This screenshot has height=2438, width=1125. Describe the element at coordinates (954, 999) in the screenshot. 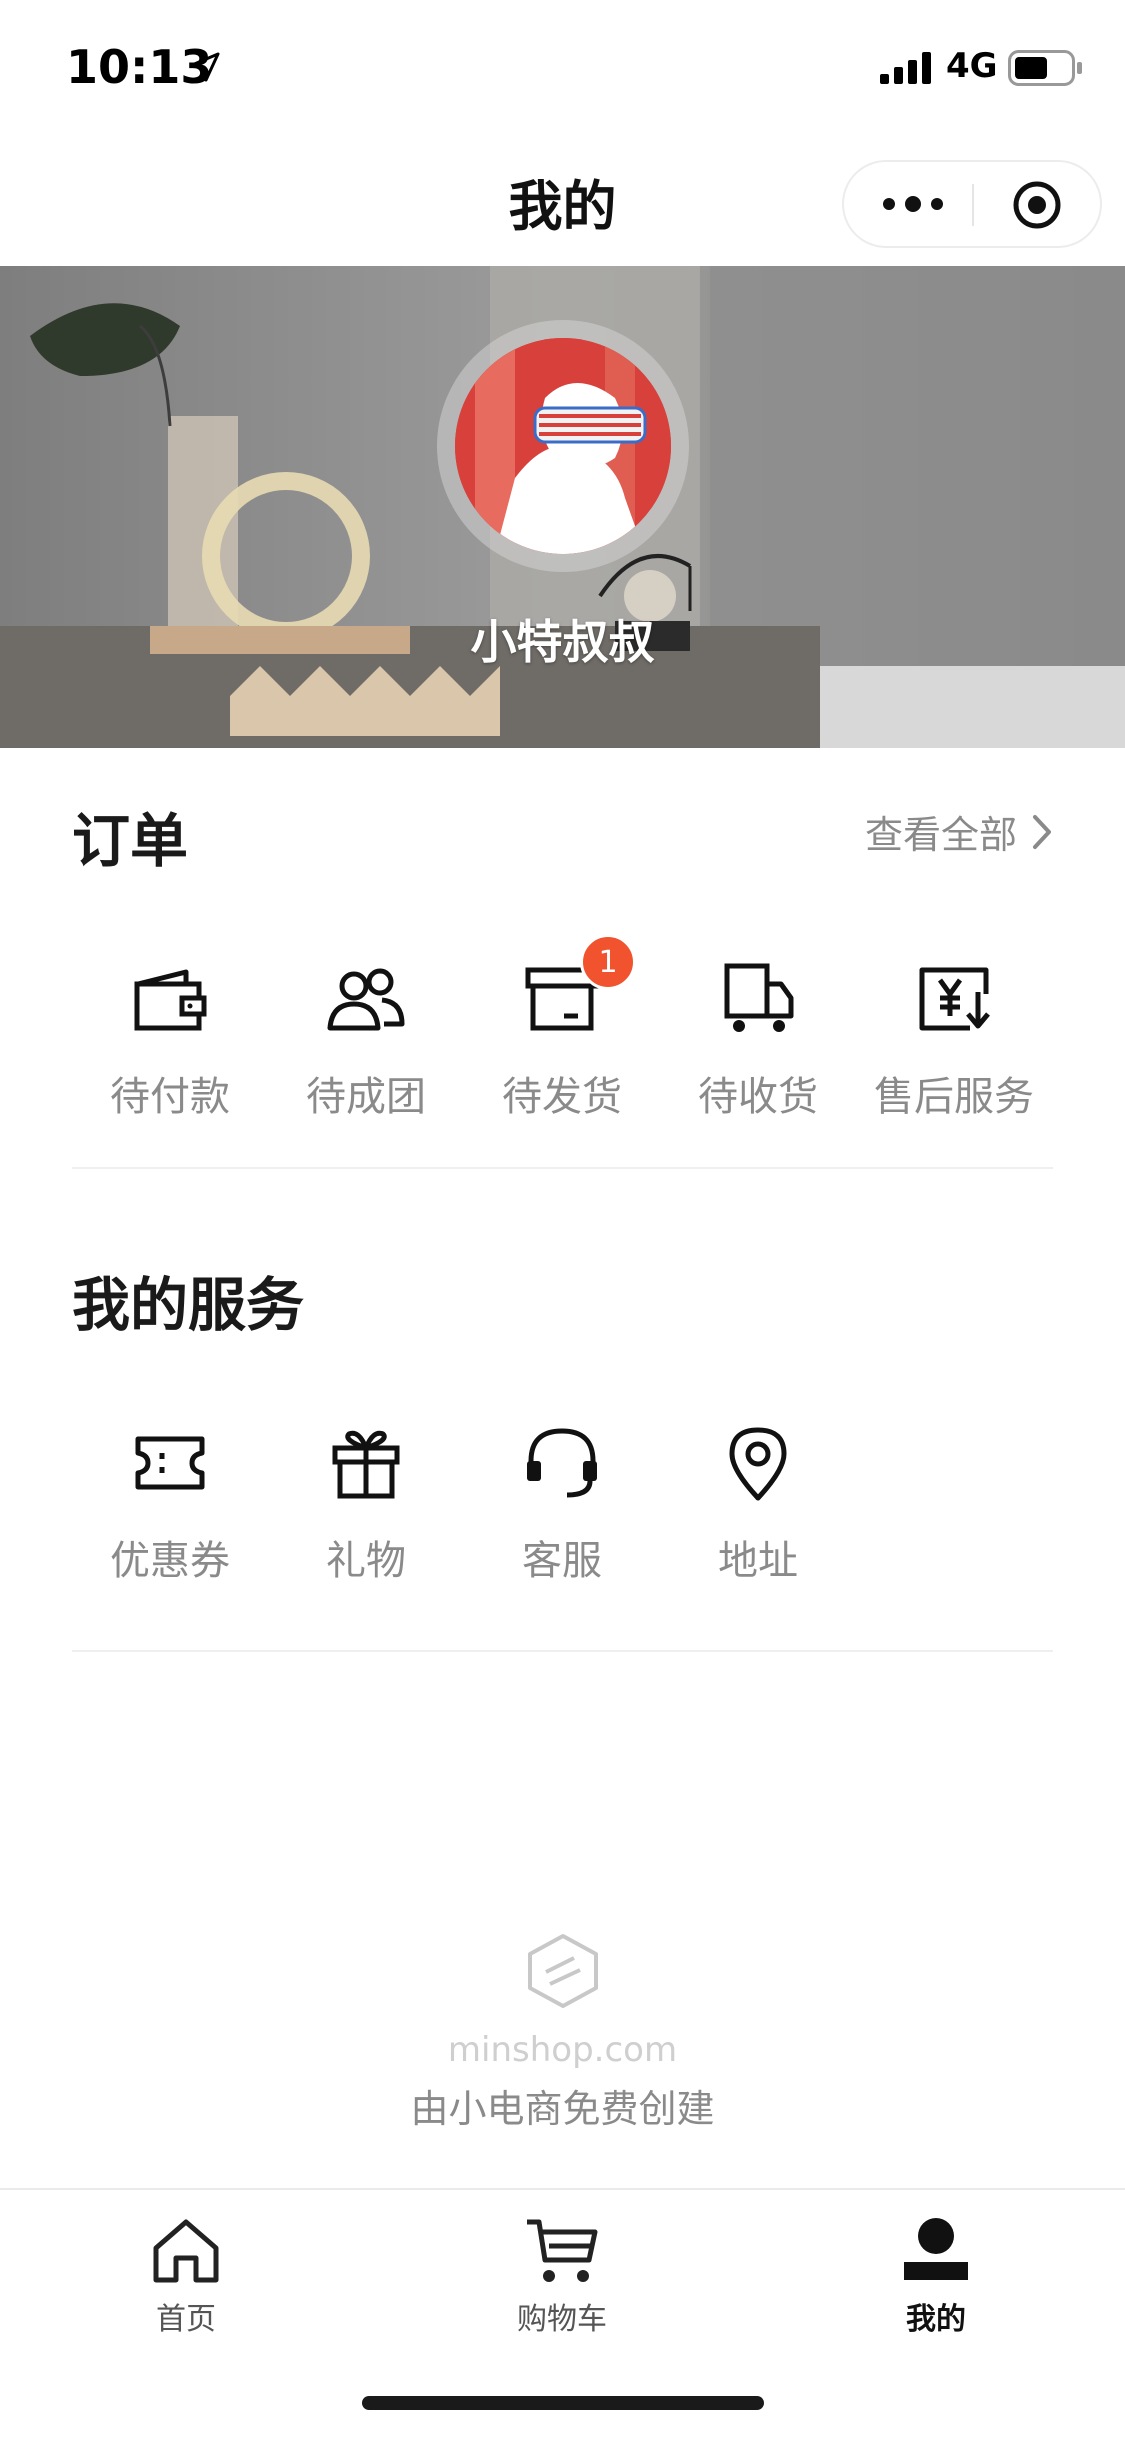

I see `refund-yen-icon` at that location.